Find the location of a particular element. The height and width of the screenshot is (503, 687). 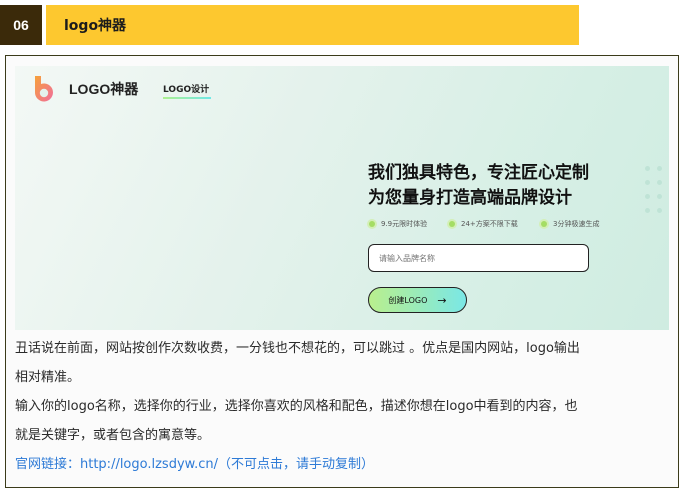

brand-name-input is located at coordinates (478, 258).